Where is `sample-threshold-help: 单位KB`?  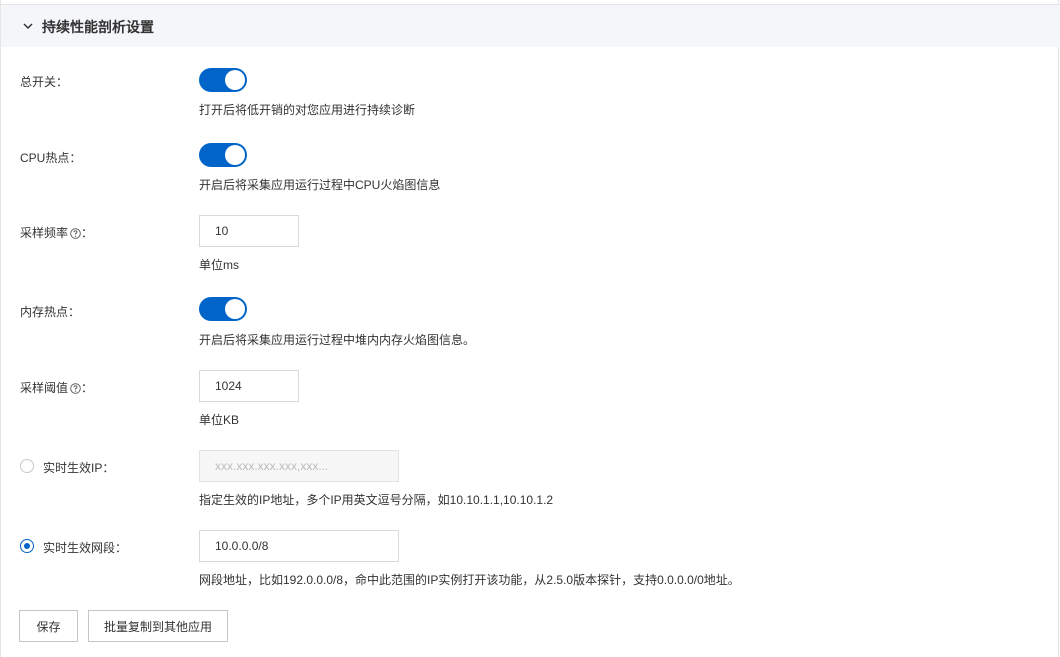 sample-threshold-help: 单位KB is located at coordinates (219, 420).